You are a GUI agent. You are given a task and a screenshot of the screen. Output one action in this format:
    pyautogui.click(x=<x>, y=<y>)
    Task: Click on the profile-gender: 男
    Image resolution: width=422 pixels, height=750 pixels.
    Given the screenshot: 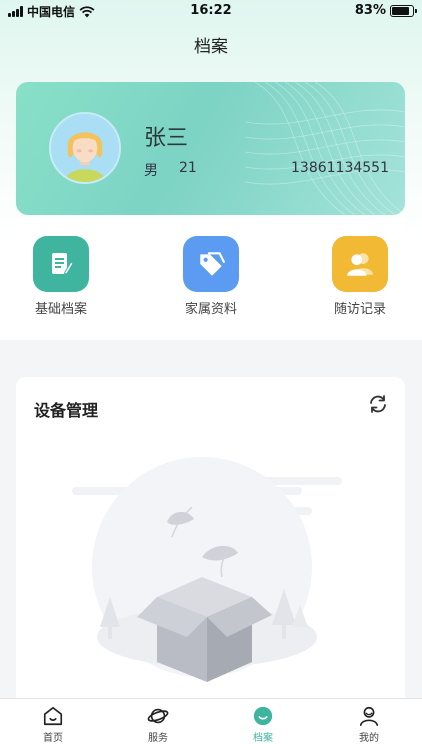 What is the action you would take?
    pyautogui.click(x=151, y=171)
    